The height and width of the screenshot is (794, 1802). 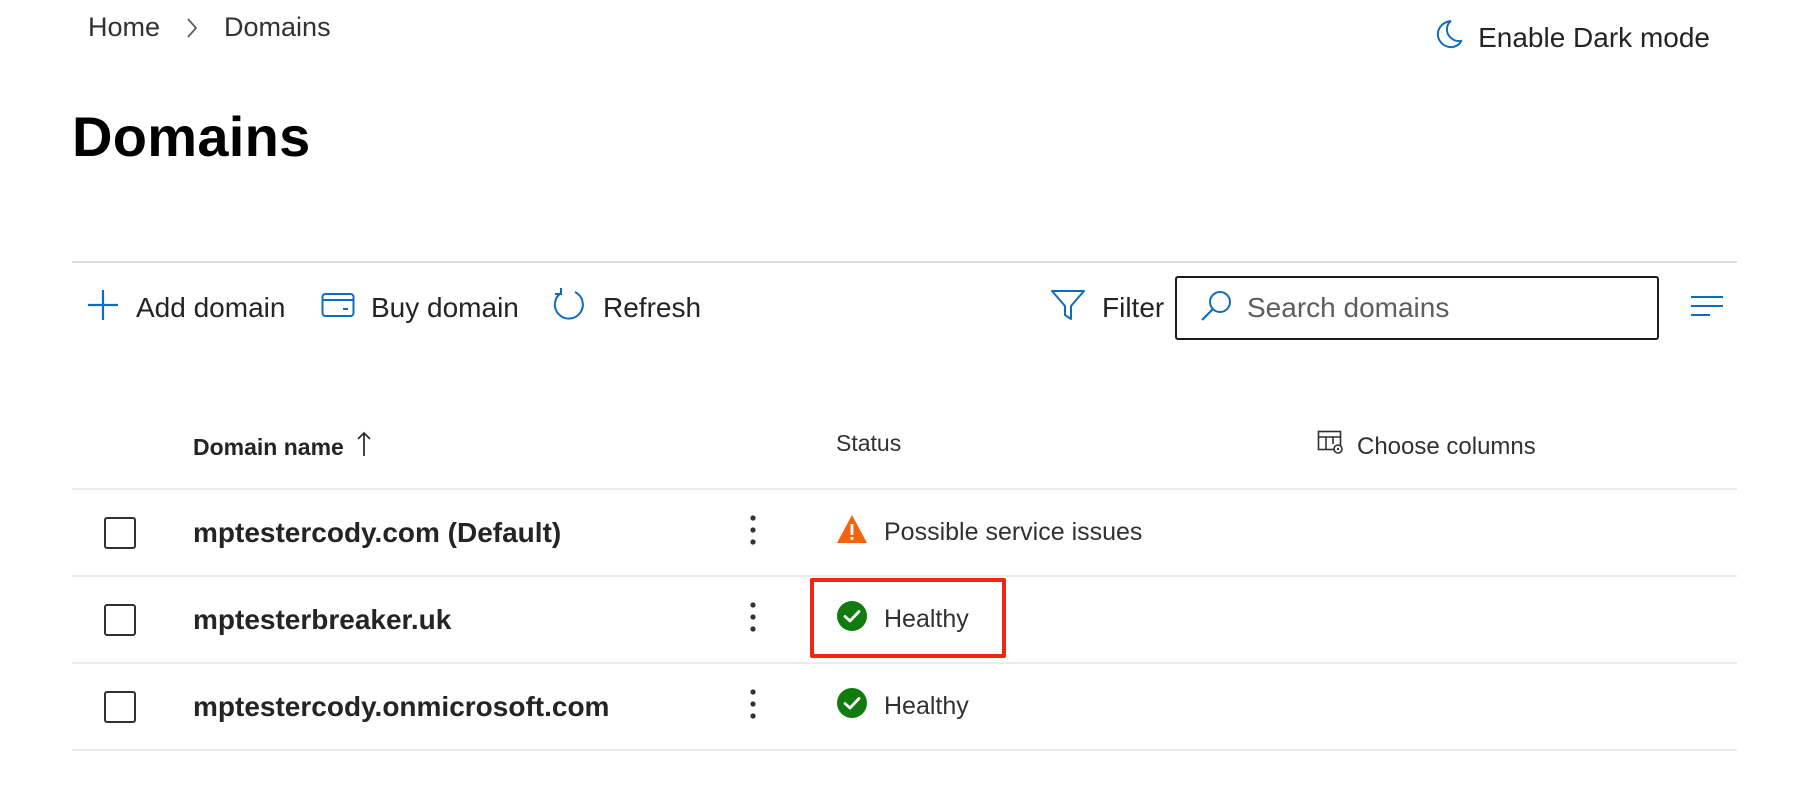 I want to click on status-cell: Possible service issues, so click(x=989, y=532).